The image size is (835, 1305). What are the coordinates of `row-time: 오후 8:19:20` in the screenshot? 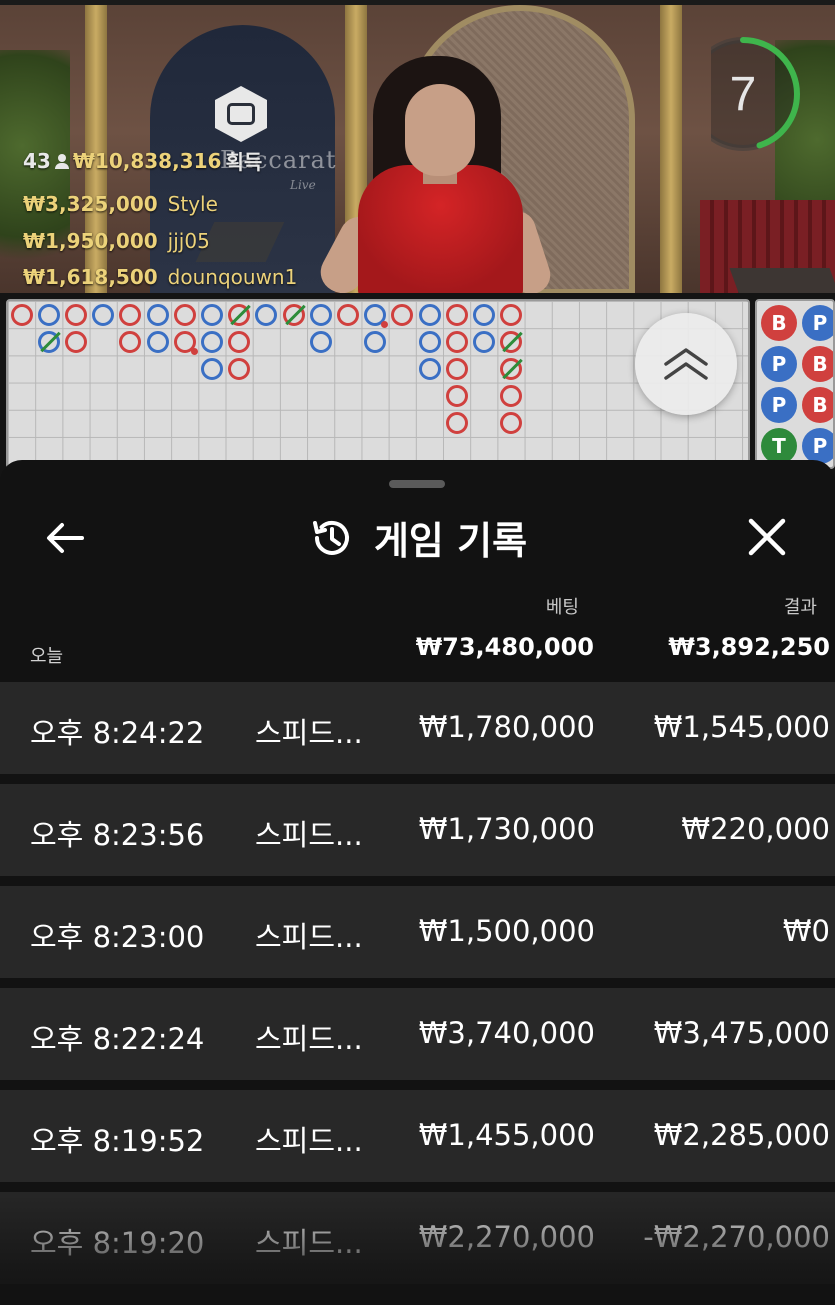 It's located at (117, 1243).